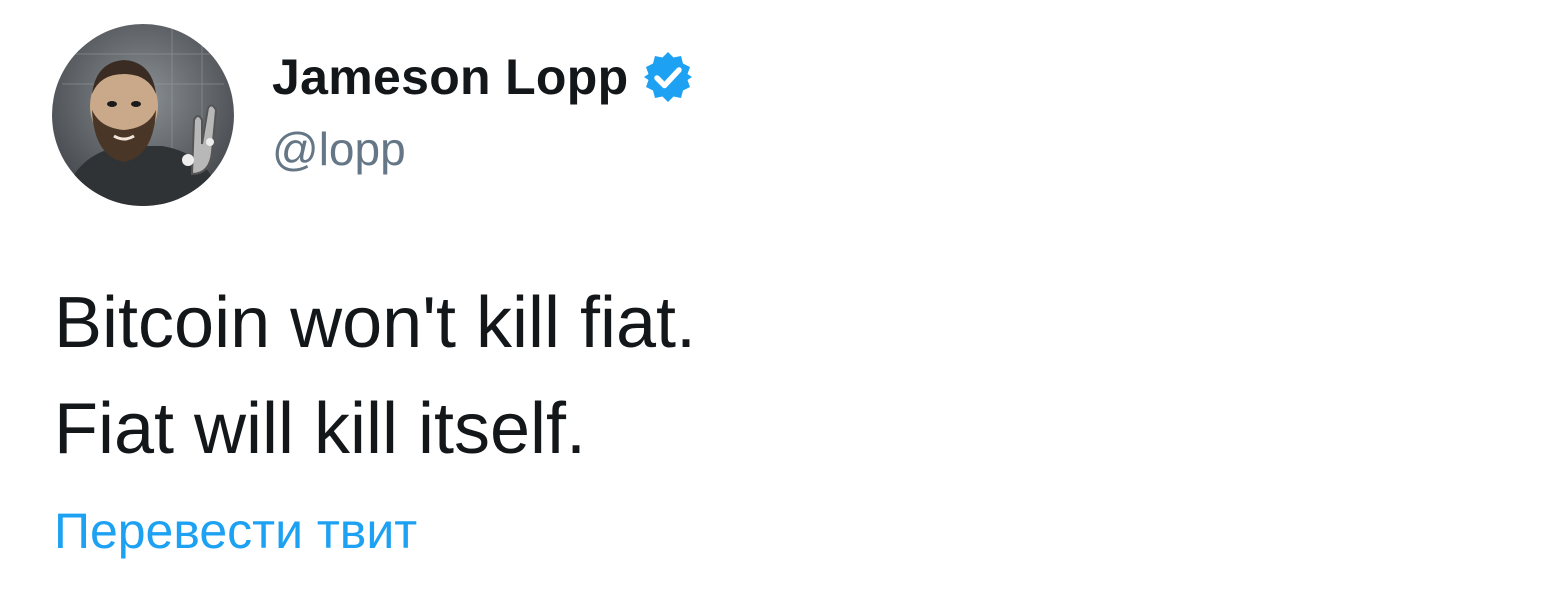 The image size is (1552, 590). What do you see at coordinates (320, 429) in the screenshot?
I see `tweet-line: Fiat will kill itself.` at bounding box center [320, 429].